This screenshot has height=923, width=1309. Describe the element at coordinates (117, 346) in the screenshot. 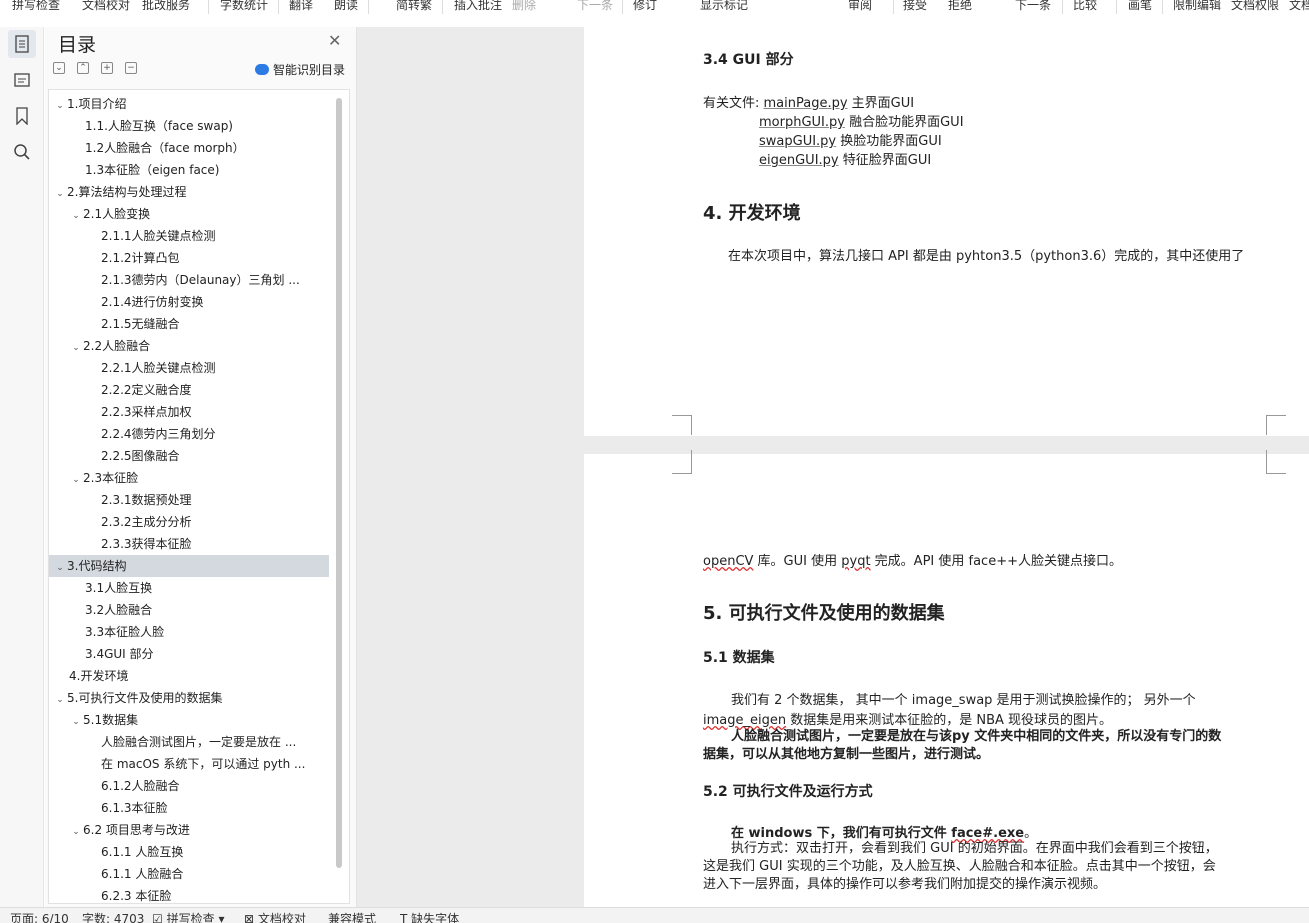

I see `toc-item-label: 2.2人脸融合` at that location.